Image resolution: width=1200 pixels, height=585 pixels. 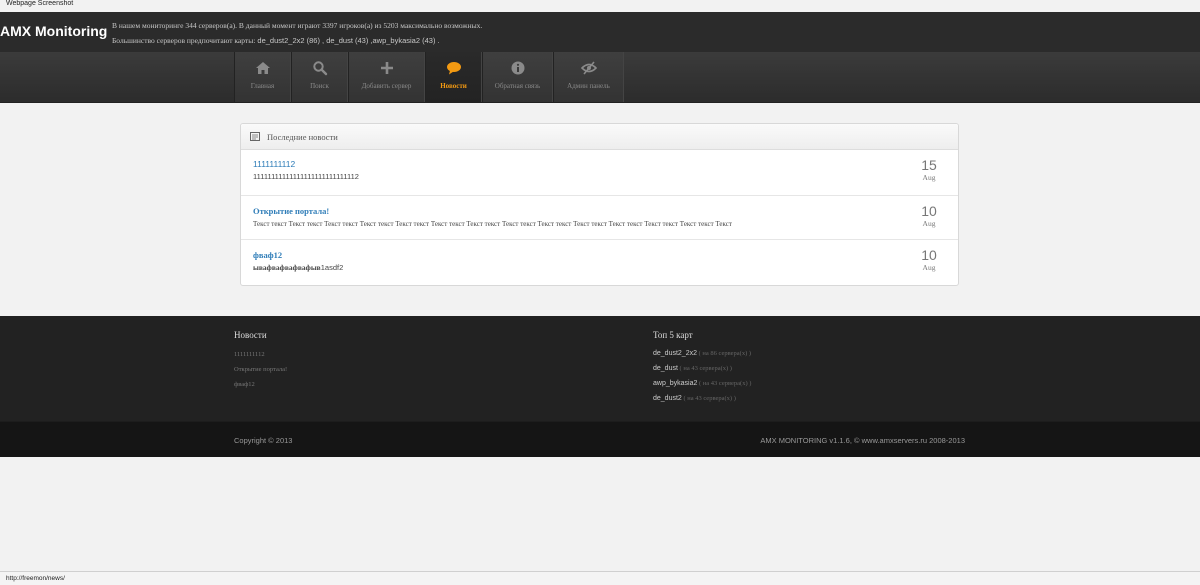 What do you see at coordinates (692, 368) in the screenshot?
I see `top-map-item: de_dust ( на 43 сервера(х) )` at bounding box center [692, 368].